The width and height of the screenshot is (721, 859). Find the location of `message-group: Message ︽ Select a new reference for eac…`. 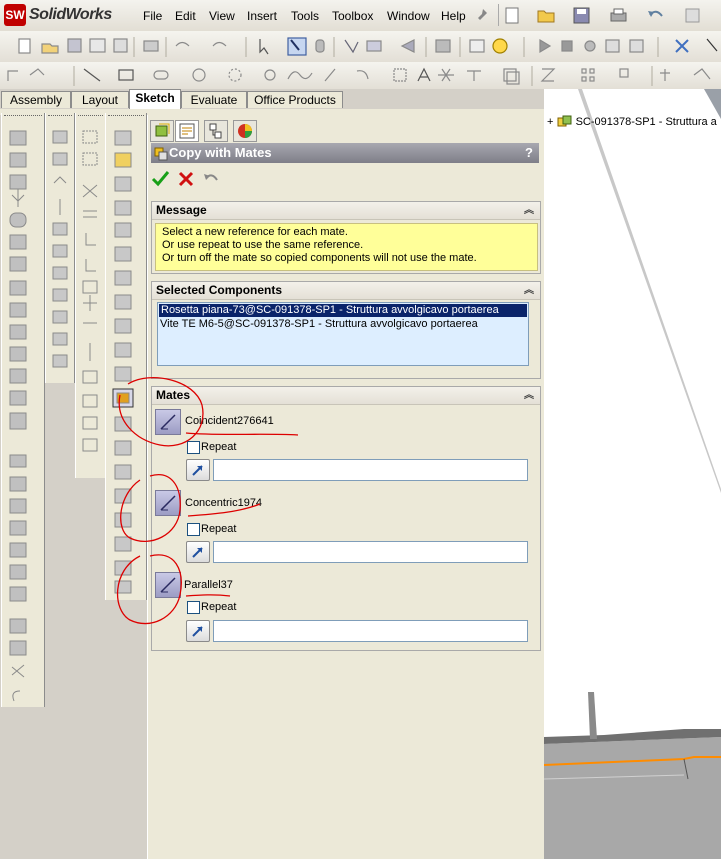

message-group: Message ︽ Select a new reference for eac… is located at coordinates (346, 237).